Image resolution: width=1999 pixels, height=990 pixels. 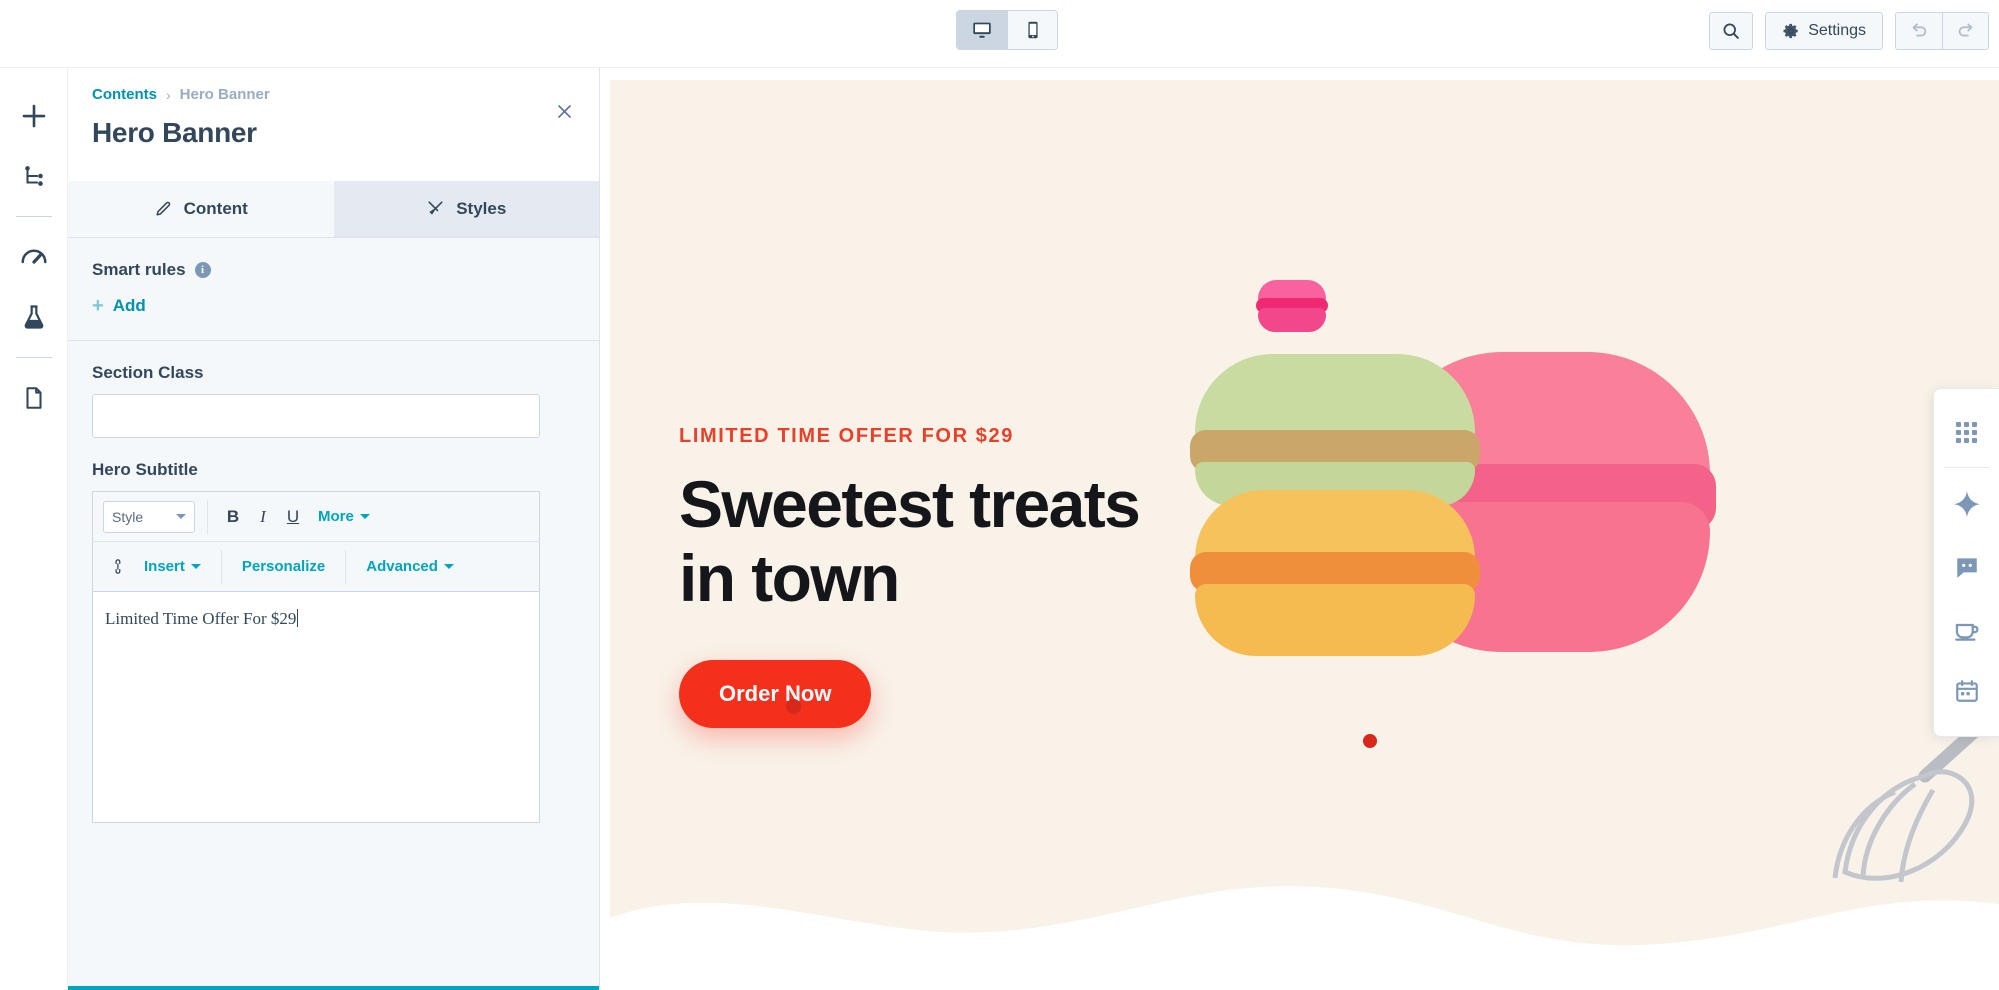 What do you see at coordinates (1966, 467) in the screenshot?
I see `float-panel-divider` at bounding box center [1966, 467].